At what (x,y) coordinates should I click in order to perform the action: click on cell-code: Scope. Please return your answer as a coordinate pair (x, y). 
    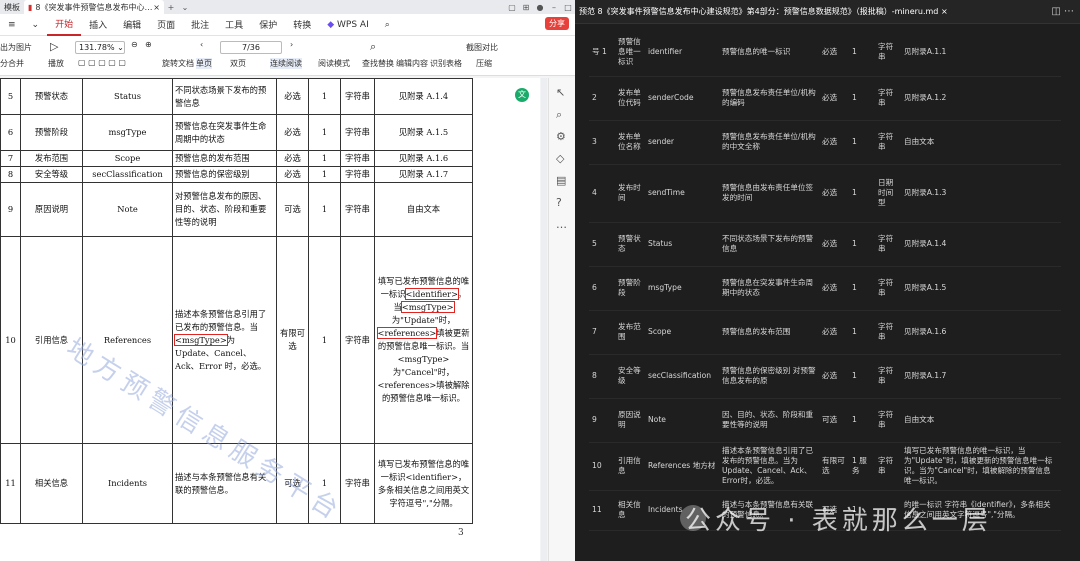
    Looking at the image, I should click on (127, 158).